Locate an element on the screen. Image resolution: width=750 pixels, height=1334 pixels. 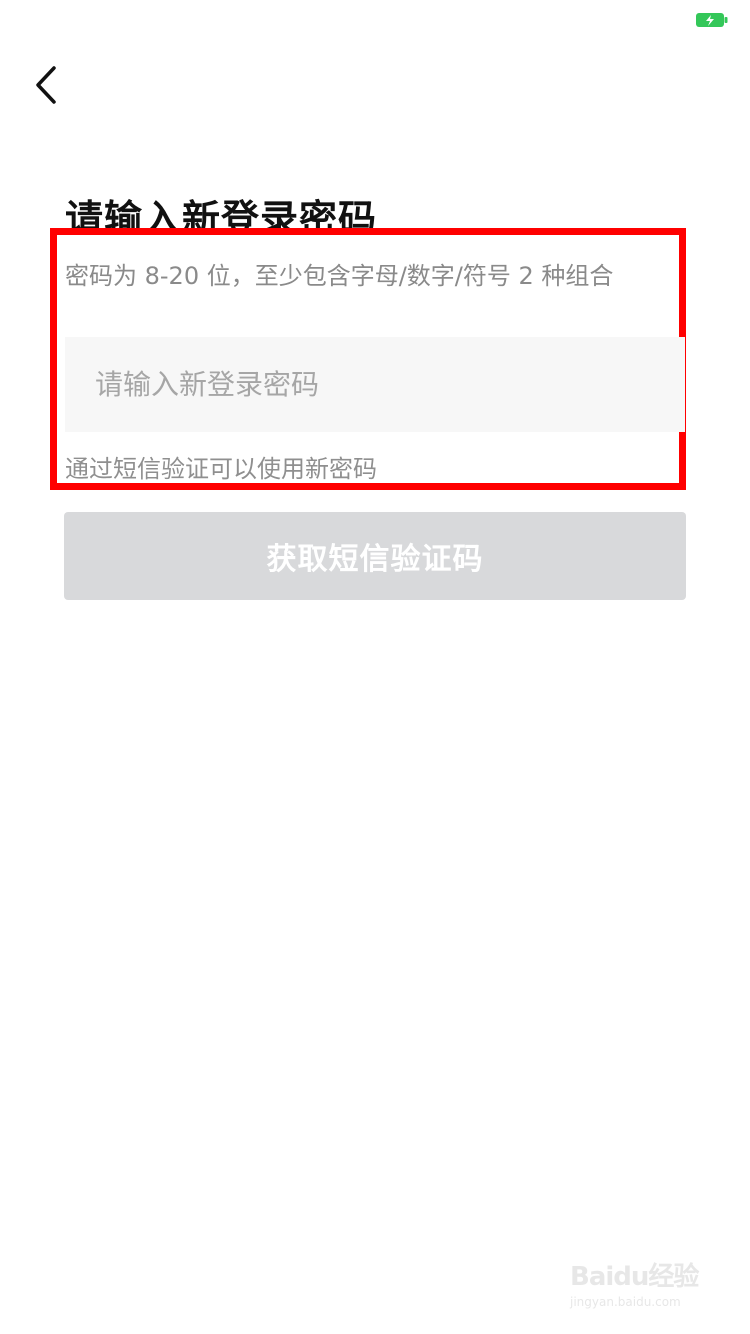
chevron-left-icon is located at coordinates (46, 85).